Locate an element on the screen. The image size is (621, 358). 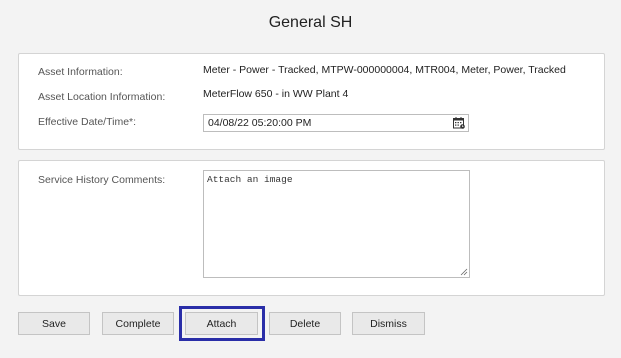
effective-date-input is located at coordinates (323, 123).